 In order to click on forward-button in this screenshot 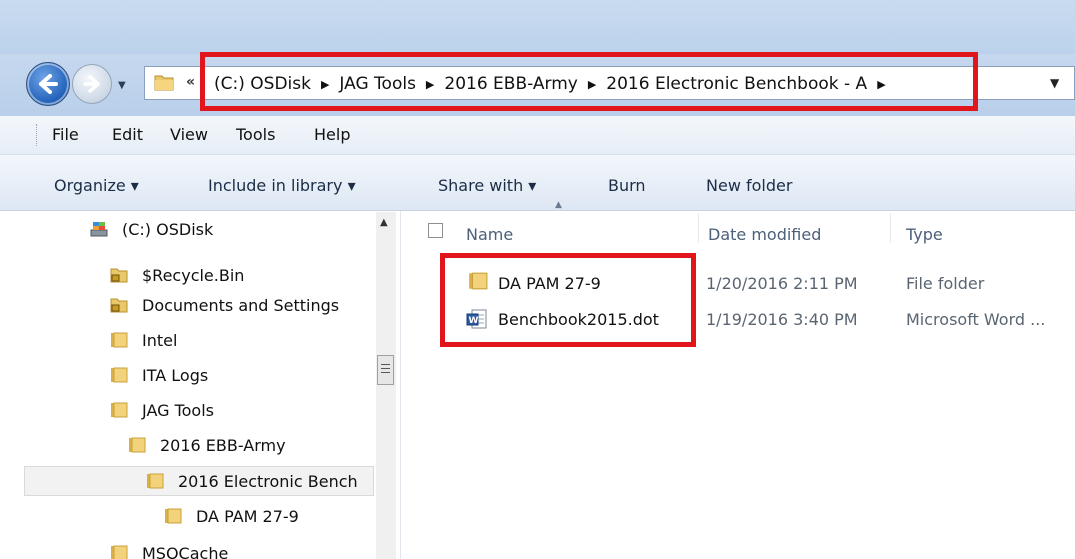, I will do `click(92, 84)`.